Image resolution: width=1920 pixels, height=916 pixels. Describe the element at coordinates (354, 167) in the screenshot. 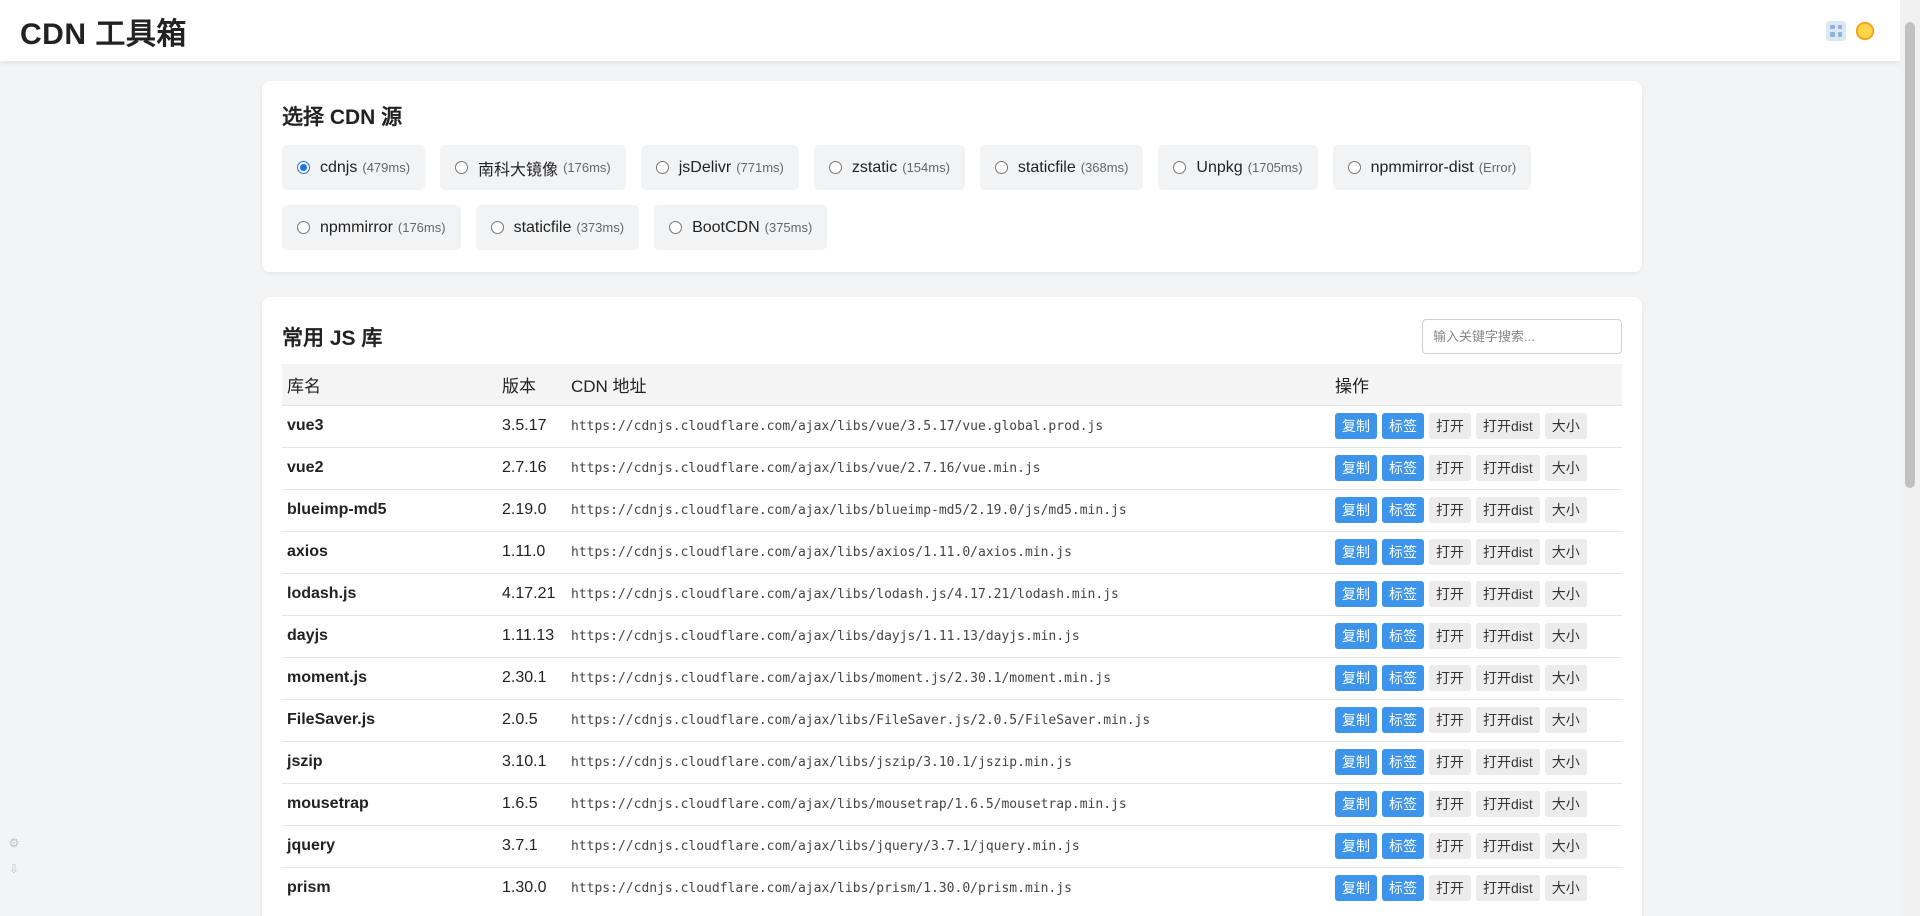

I see `cdn-source-option: cdnjs (479ms)` at that location.